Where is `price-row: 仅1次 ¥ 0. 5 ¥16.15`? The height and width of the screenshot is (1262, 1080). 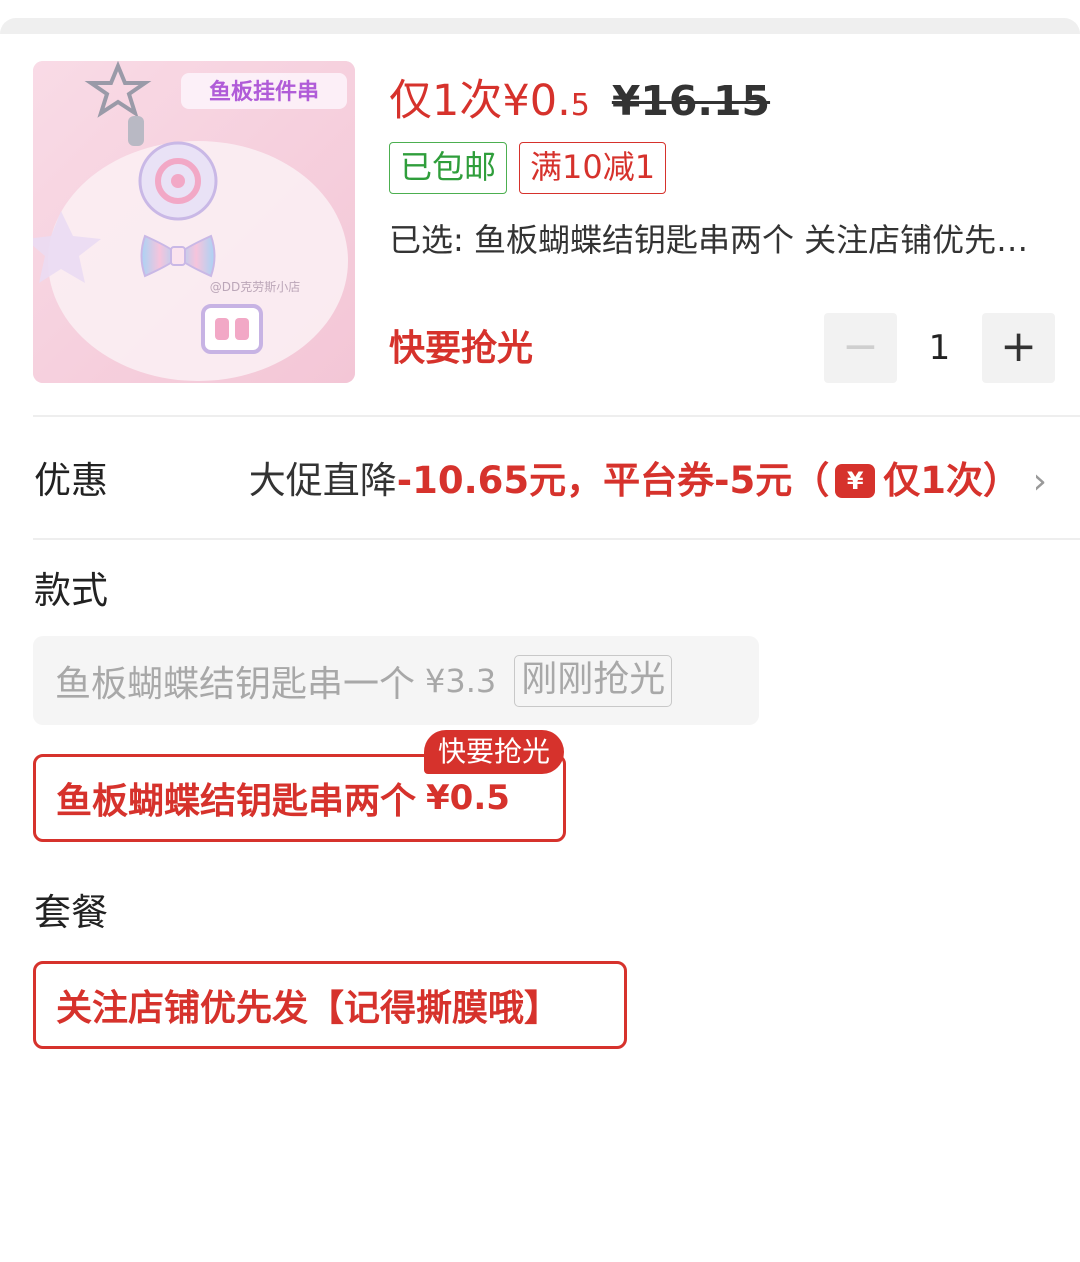 price-row: 仅1次 ¥ 0. 5 ¥16.15 is located at coordinates (580, 96).